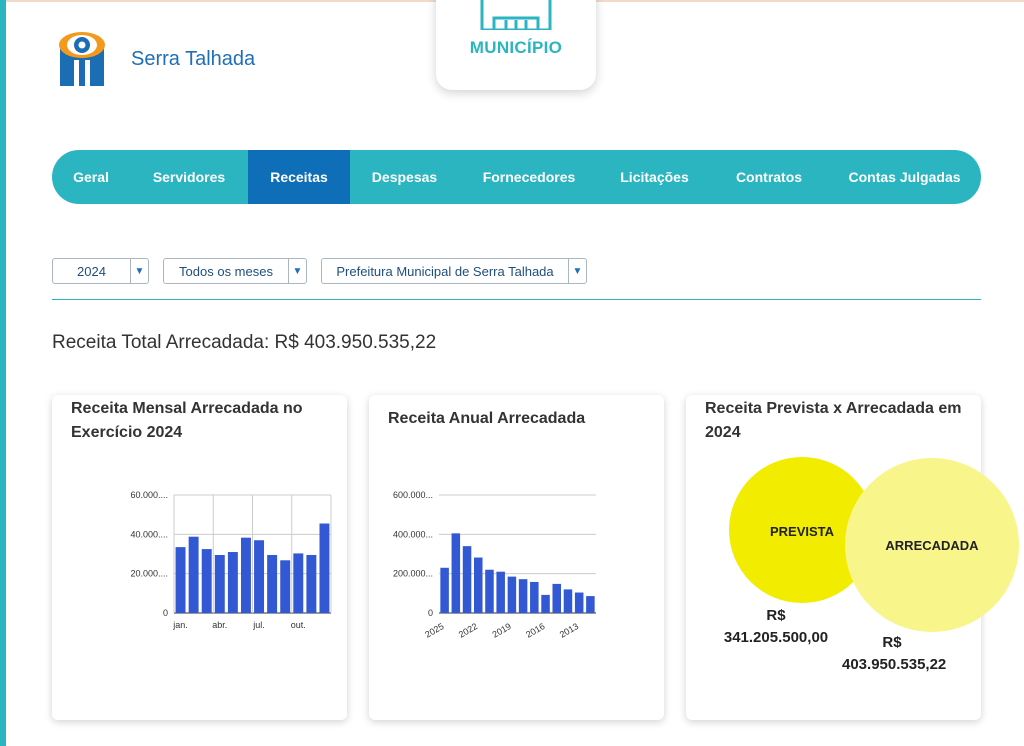 This screenshot has height=746, width=1024. What do you see at coordinates (272, 583) in the screenshot?
I see `bar-ago.` at bounding box center [272, 583].